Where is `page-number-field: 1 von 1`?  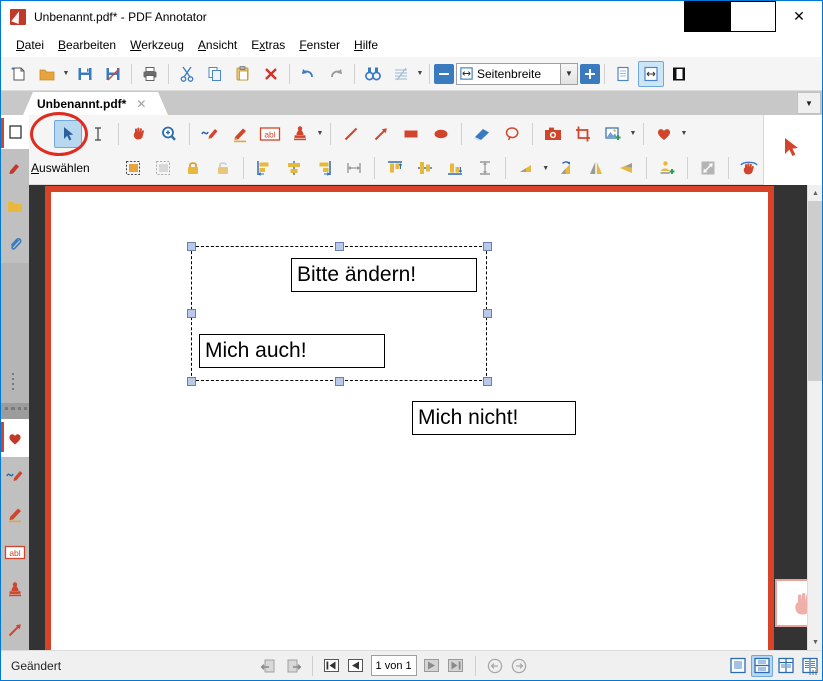
page-number-field: 1 von 1 is located at coordinates (393, 665).